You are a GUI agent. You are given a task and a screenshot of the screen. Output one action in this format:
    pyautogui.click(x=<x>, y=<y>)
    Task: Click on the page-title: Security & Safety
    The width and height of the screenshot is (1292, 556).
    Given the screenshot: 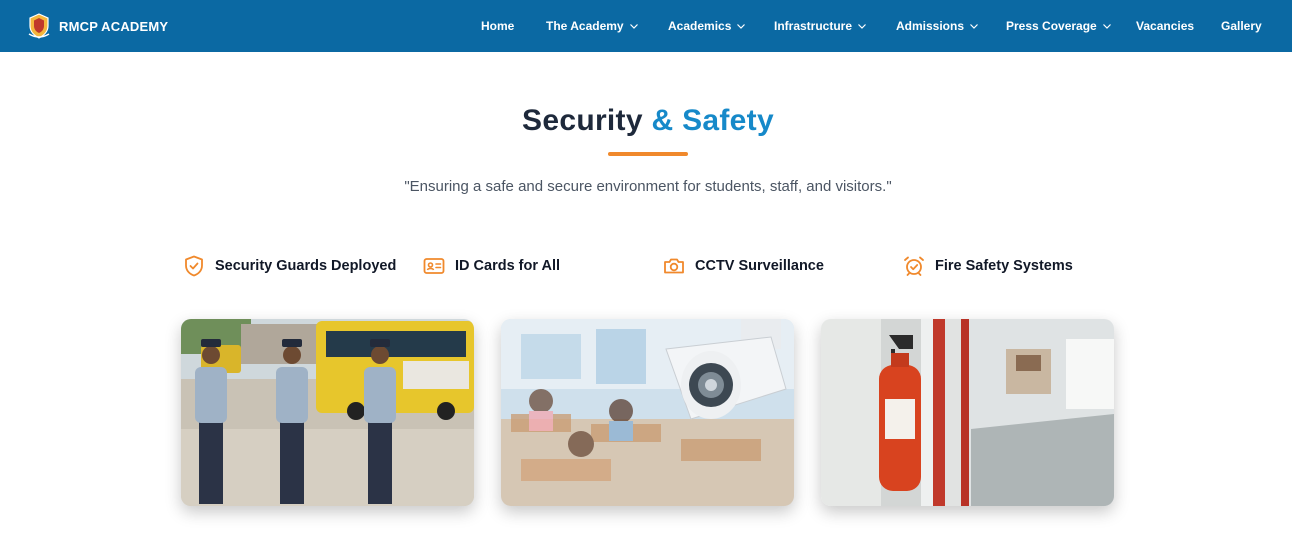 What is the action you would take?
    pyautogui.click(x=646, y=121)
    